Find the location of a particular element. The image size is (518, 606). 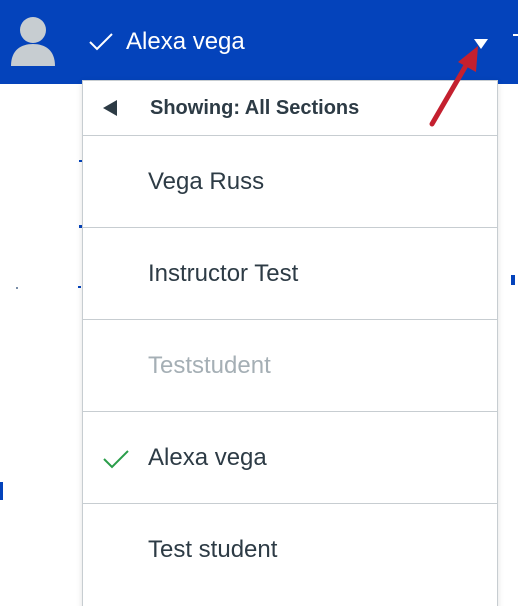

header-edge-fragment is located at coordinates (515, 35).